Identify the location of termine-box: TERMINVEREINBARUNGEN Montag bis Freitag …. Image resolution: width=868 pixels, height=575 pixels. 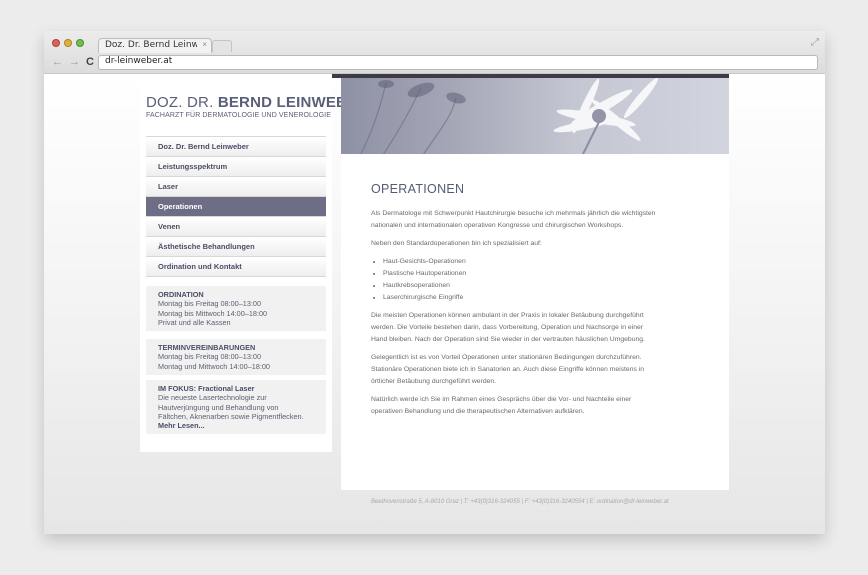
(236, 357).